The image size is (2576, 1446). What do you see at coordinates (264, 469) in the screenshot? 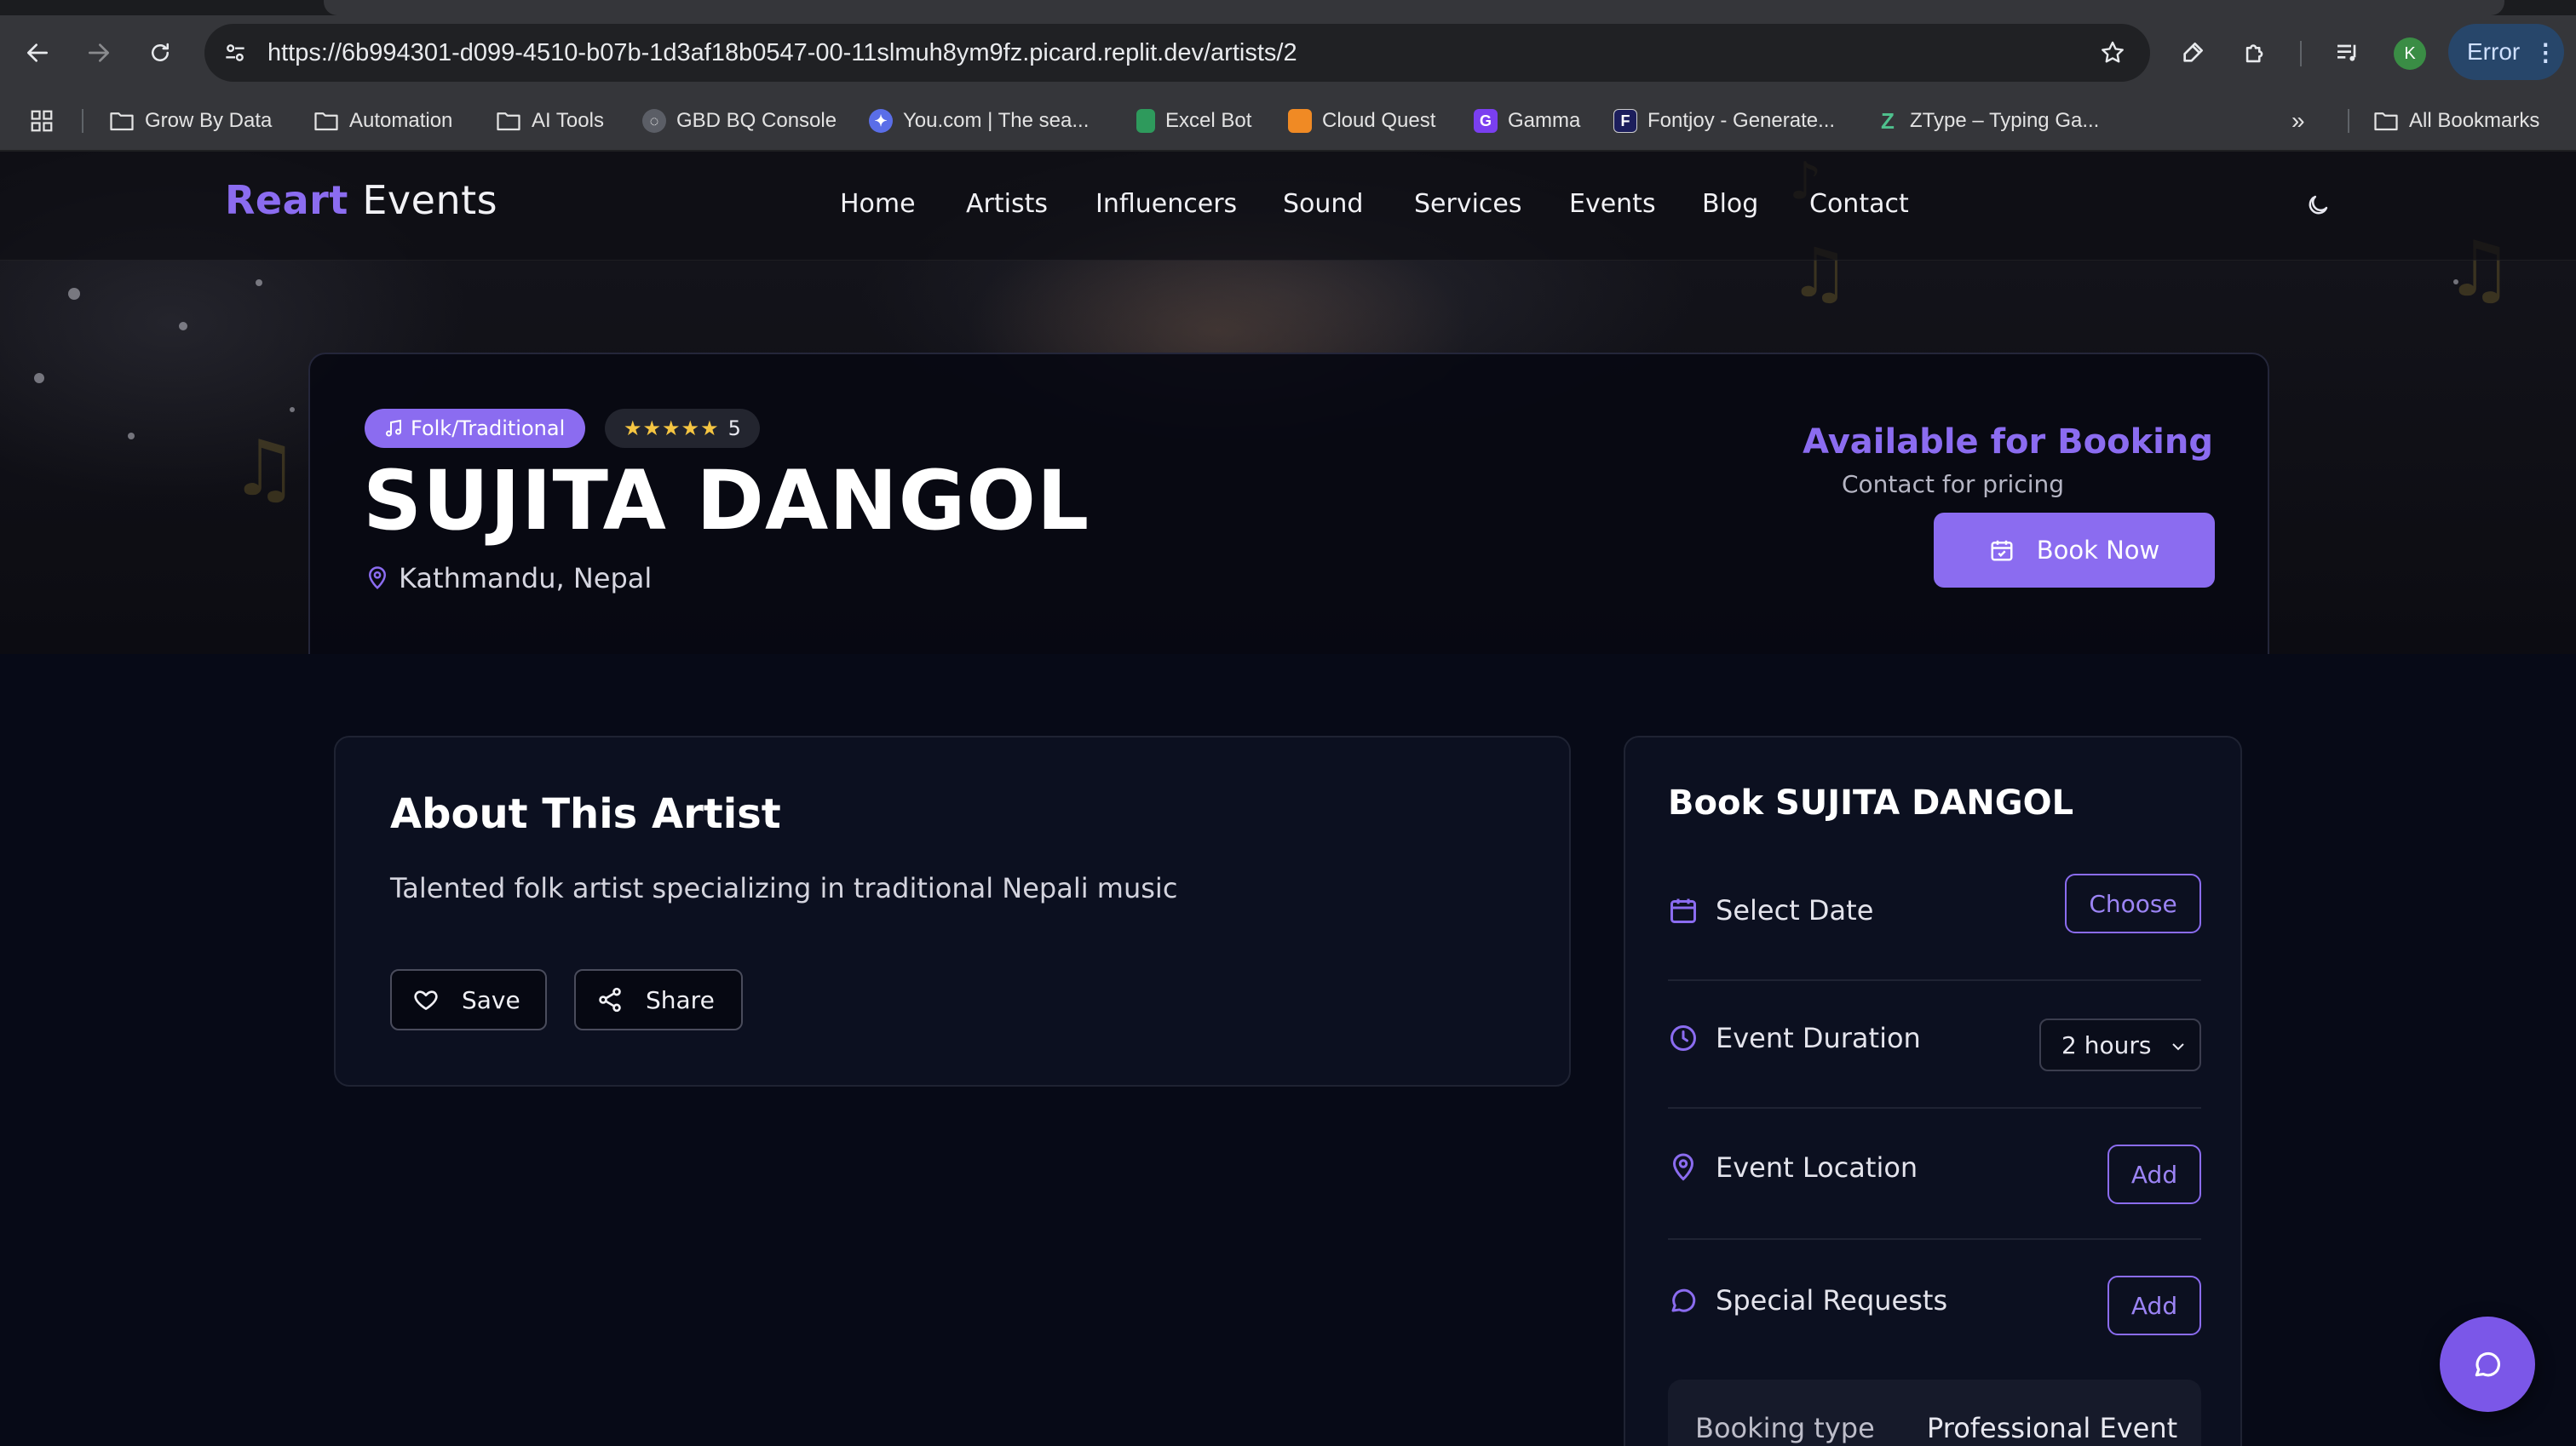
I see `music-note-decoration: ♫` at bounding box center [264, 469].